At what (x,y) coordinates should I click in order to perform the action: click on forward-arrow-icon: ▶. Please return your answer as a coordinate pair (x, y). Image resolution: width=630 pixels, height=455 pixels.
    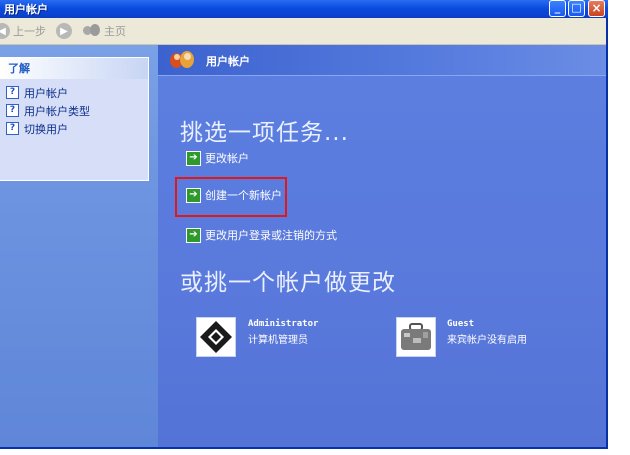
    Looking at the image, I should click on (64, 31).